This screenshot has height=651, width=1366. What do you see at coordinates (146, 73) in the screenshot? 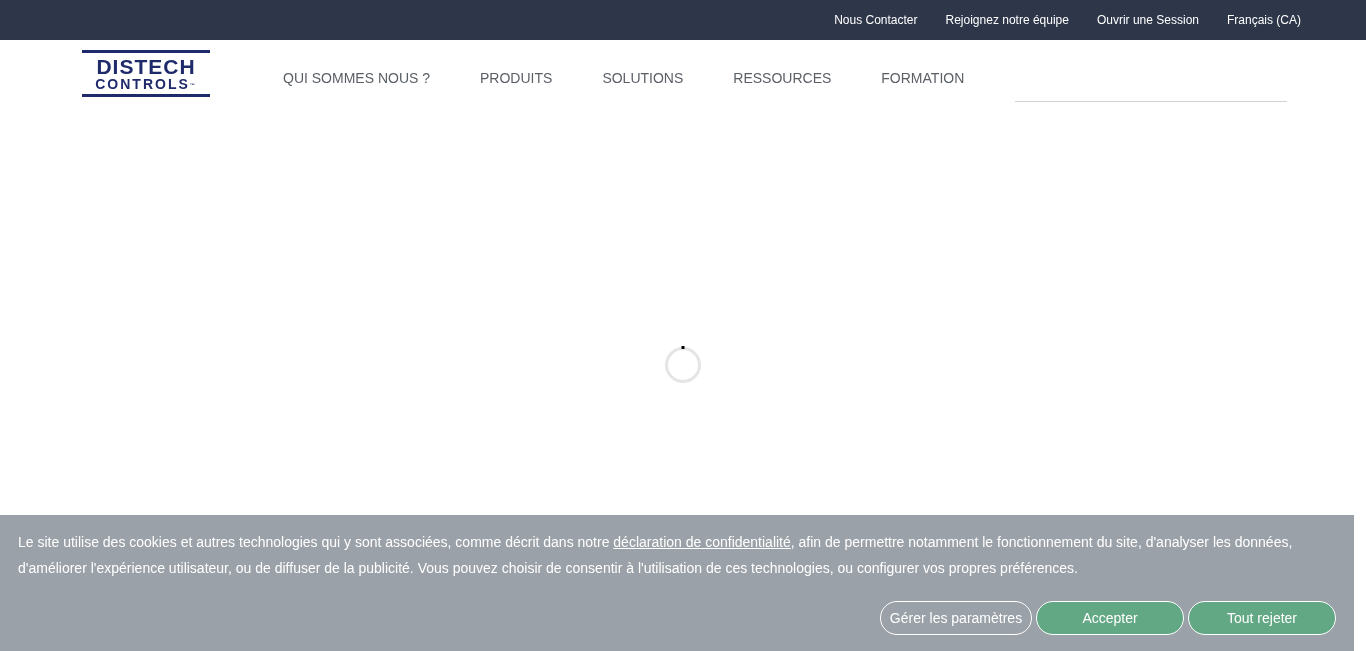
I see `logo: DISTECH CONTROLS$^{™}$` at bounding box center [146, 73].